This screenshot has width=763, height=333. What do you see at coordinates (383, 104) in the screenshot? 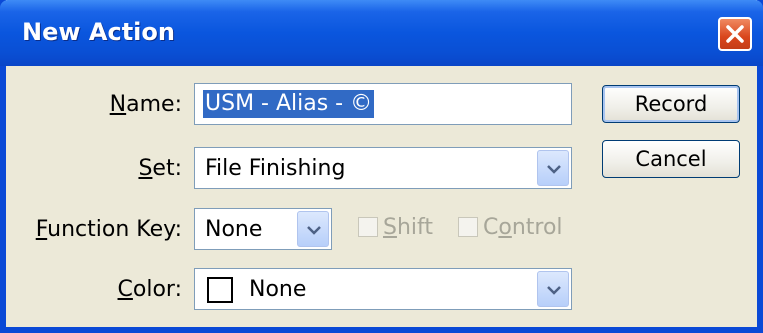
I see `name-input: USM - Alias - ©` at bounding box center [383, 104].